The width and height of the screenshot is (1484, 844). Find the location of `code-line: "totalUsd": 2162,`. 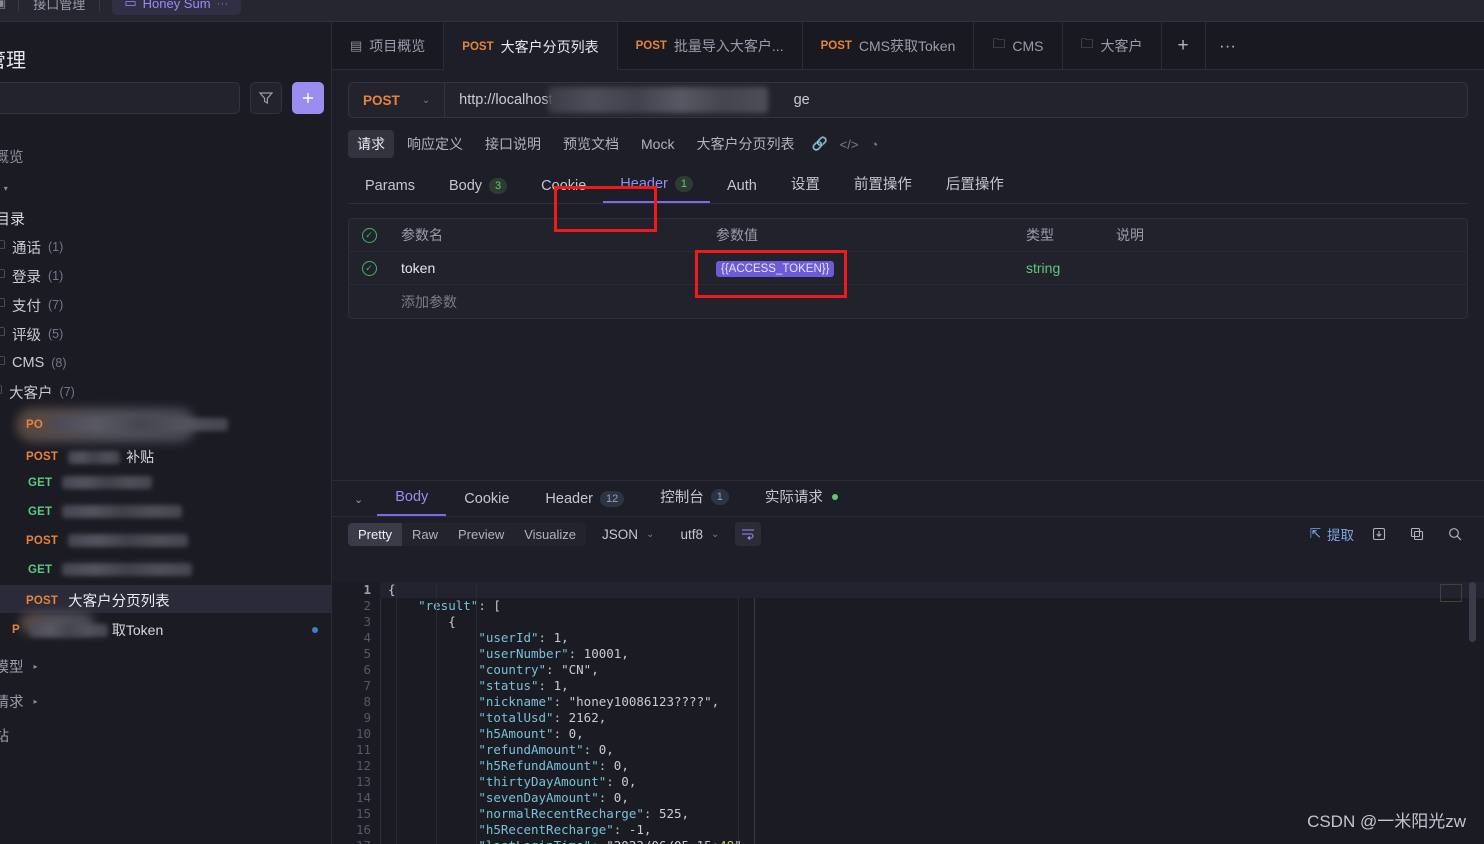

code-line: "totalUsd": 2162, is located at coordinates (932, 718).